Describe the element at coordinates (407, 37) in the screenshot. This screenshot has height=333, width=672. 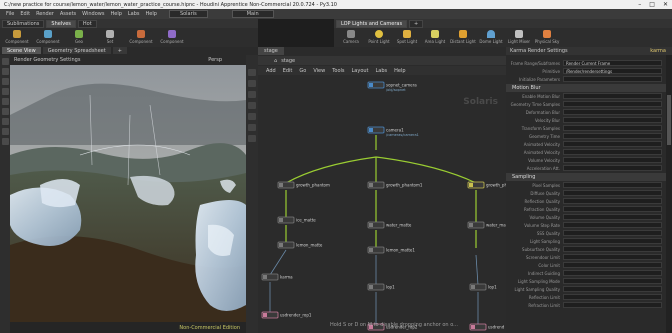
I see `spot-light-tool: Spot Light` at that location.